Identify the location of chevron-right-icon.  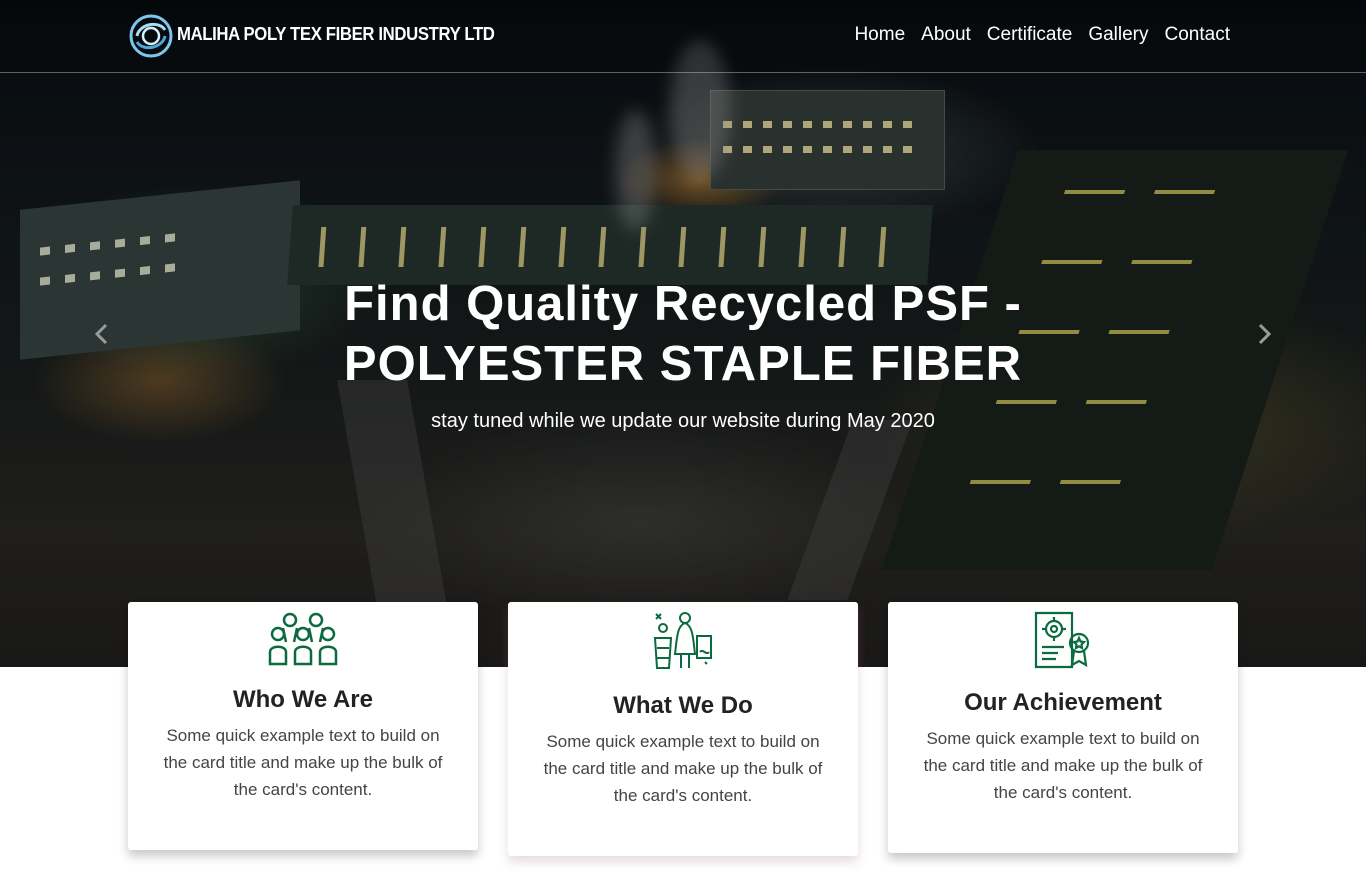
(1264, 334).